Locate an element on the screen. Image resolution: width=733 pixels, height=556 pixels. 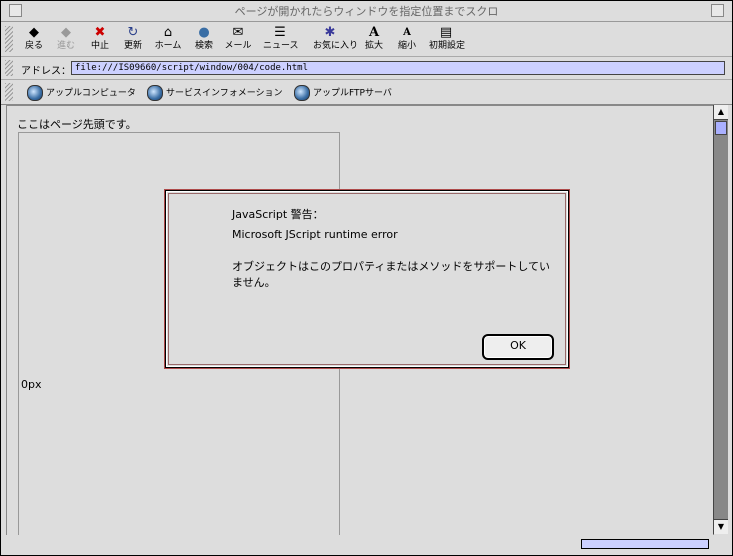
favorites-bar: アップルコンピュータ サービスインフォメーション アップルFTPサーバ is located at coordinates (366, 92).